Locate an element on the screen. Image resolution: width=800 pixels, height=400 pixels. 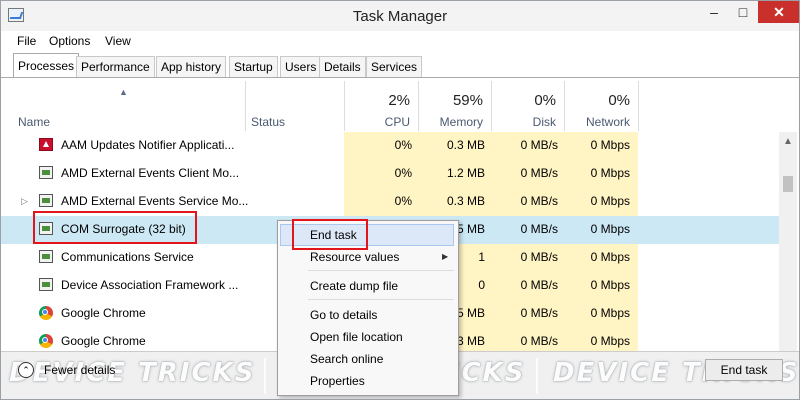
tab-services: Services is located at coordinates (394, 66).